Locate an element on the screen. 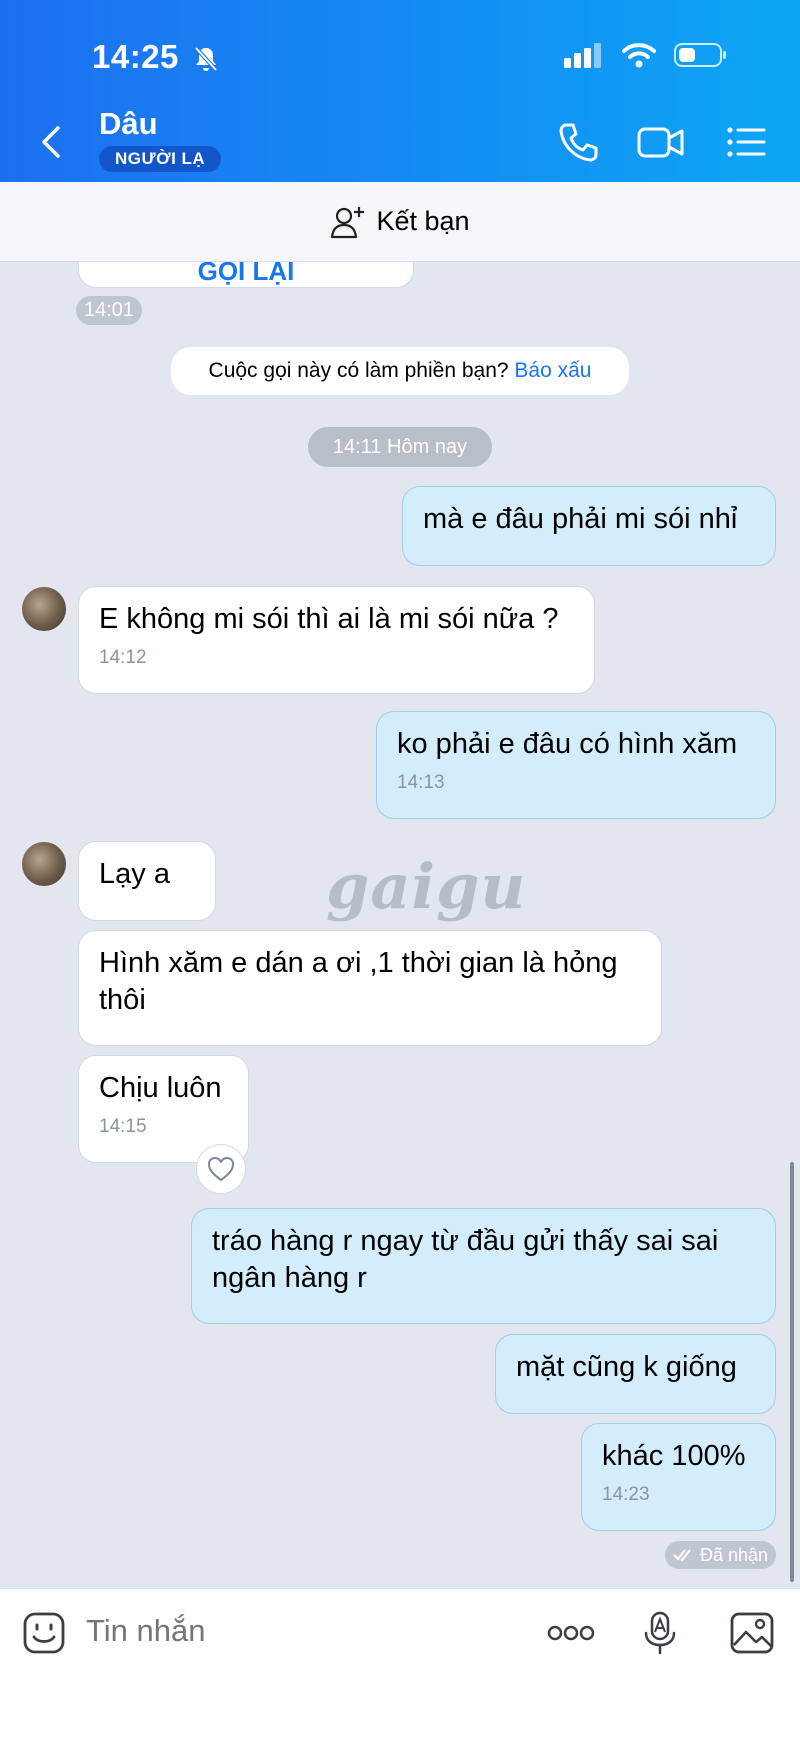 This screenshot has height=1738, width=800. message-bubble-received: Lạy a is located at coordinates (147, 881).